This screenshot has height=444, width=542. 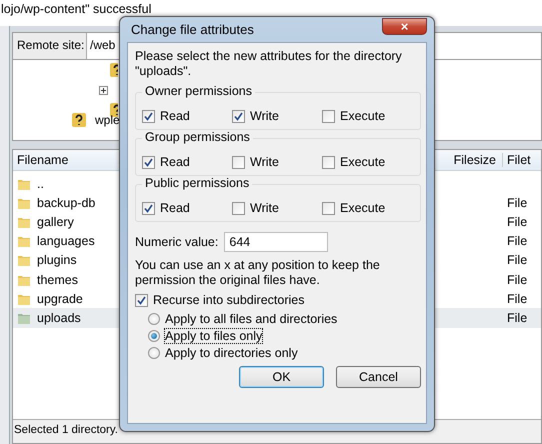 What do you see at coordinates (66, 203) in the screenshot?
I see `file-name: backup-db` at bounding box center [66, 203].